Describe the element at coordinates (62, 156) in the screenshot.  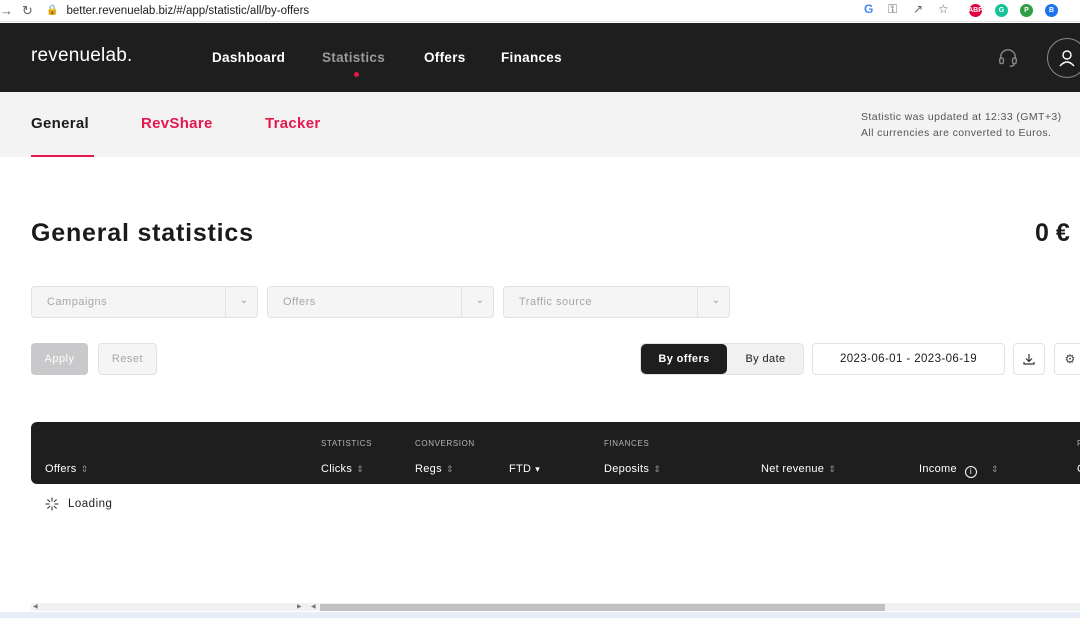
I see `active-tab-underline` at that location.